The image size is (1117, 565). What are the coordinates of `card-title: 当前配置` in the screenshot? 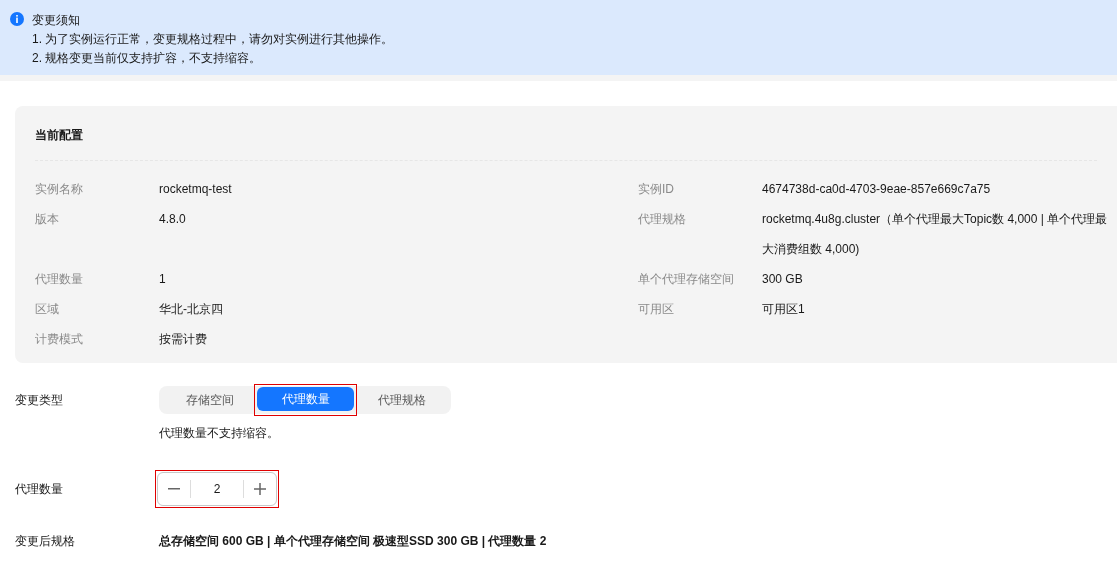 It's located at (59, 135).